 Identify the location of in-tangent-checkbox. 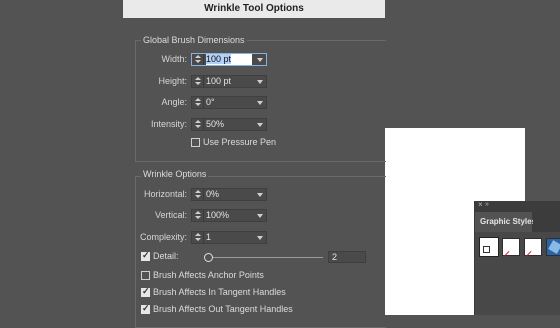
(145, 291).